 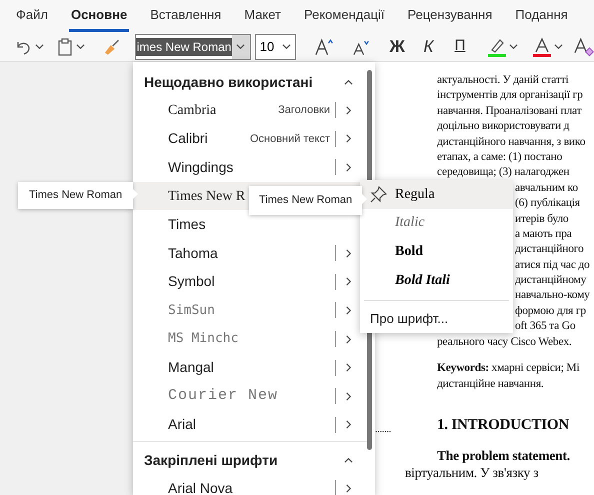 What do you see at coordinates (508, 368) in the screenshot?
I see `keywords-line: Keywords: хмарні сервіси; Mi` at bounding box center [508, 368].